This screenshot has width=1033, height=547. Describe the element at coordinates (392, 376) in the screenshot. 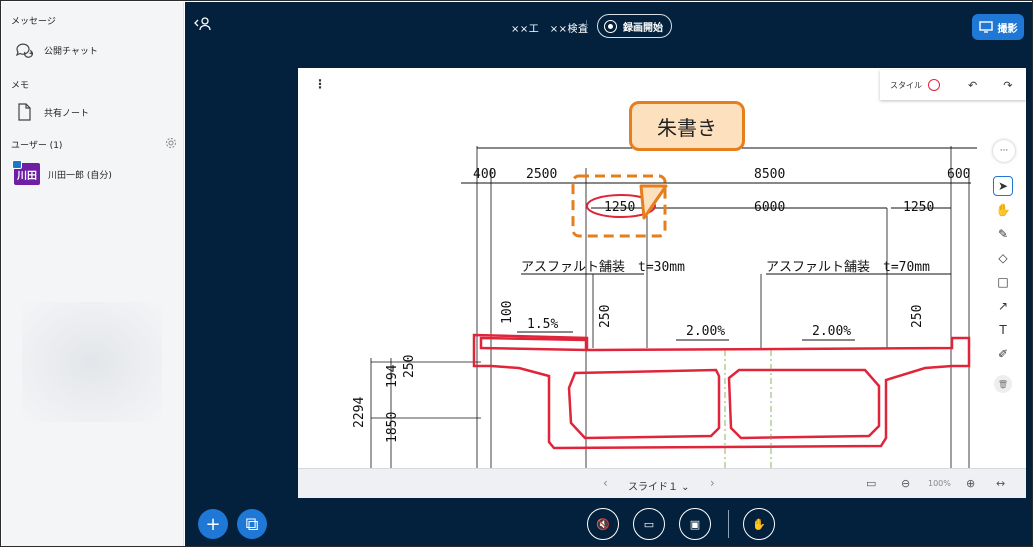

I see `dim-194: 194` at that location.